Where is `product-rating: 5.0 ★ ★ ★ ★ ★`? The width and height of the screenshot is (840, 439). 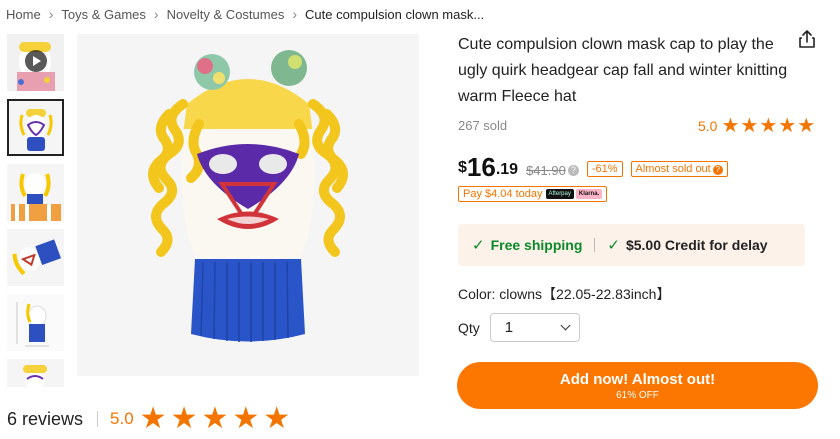
product-rating: 5.0 ★ ★ ★ ★ ★ is located at coordinates (756, 126).